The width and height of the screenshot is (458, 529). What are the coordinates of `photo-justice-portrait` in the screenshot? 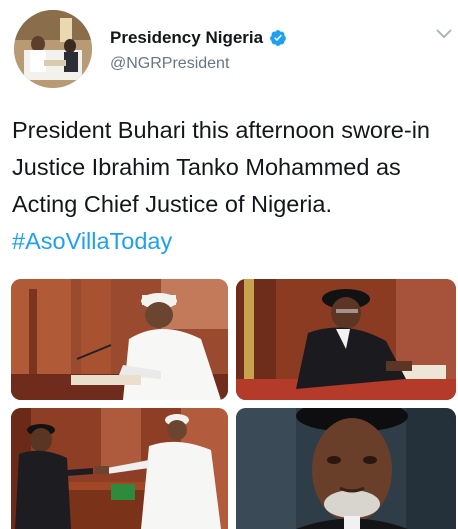 It's located at (346, 468).